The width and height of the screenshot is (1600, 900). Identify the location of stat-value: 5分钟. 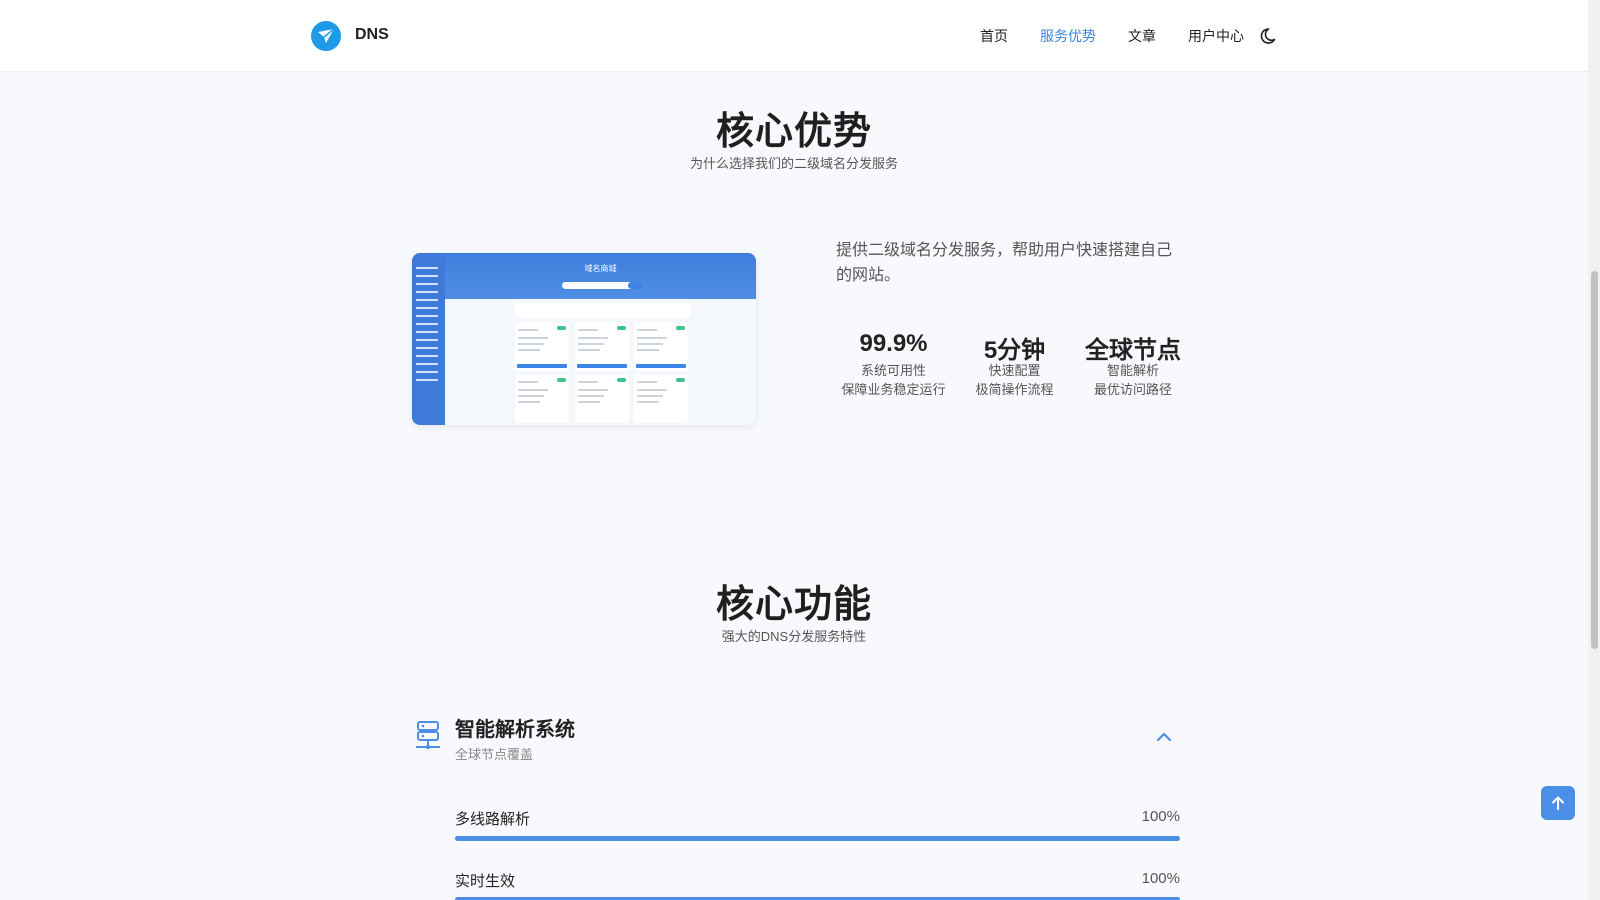
(1014, 350).